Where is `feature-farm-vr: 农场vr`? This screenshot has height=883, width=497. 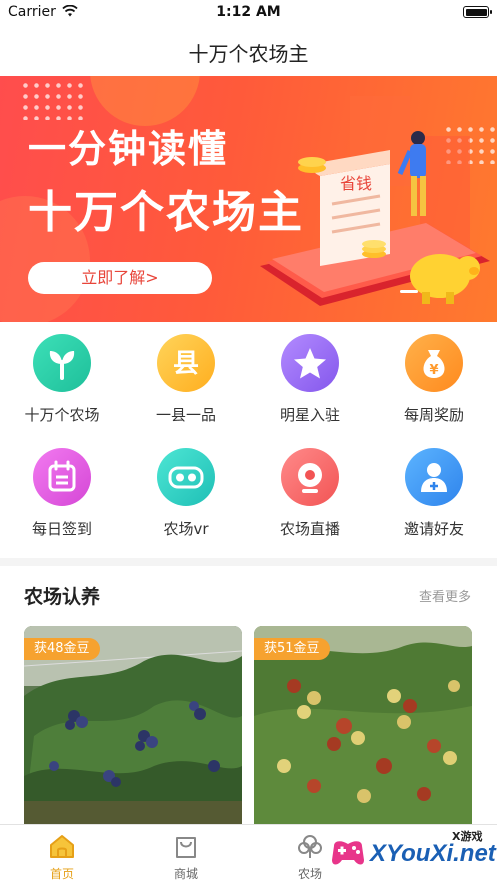
feature-farm-vr: 农场vr is located at coordinates (186, 491).